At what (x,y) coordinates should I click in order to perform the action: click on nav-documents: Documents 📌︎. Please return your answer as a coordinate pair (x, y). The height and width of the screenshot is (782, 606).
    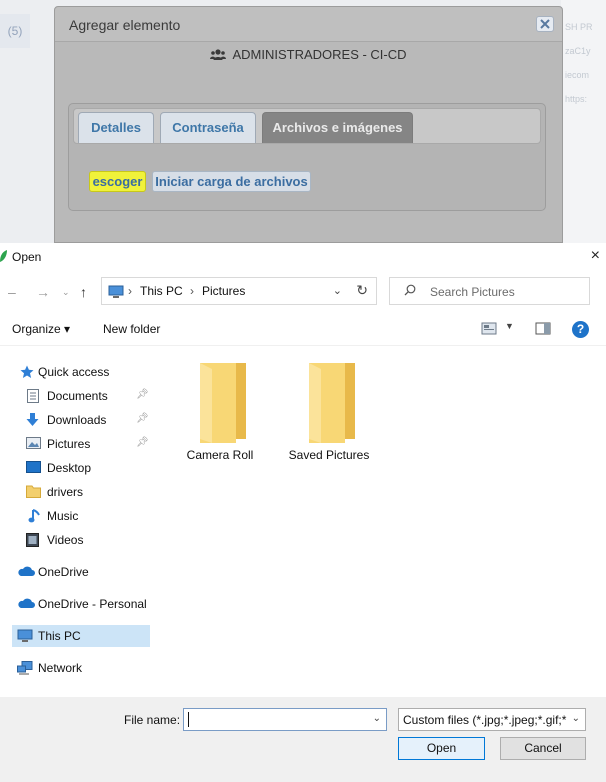
    Looking at the image, I should click on (81, 396).